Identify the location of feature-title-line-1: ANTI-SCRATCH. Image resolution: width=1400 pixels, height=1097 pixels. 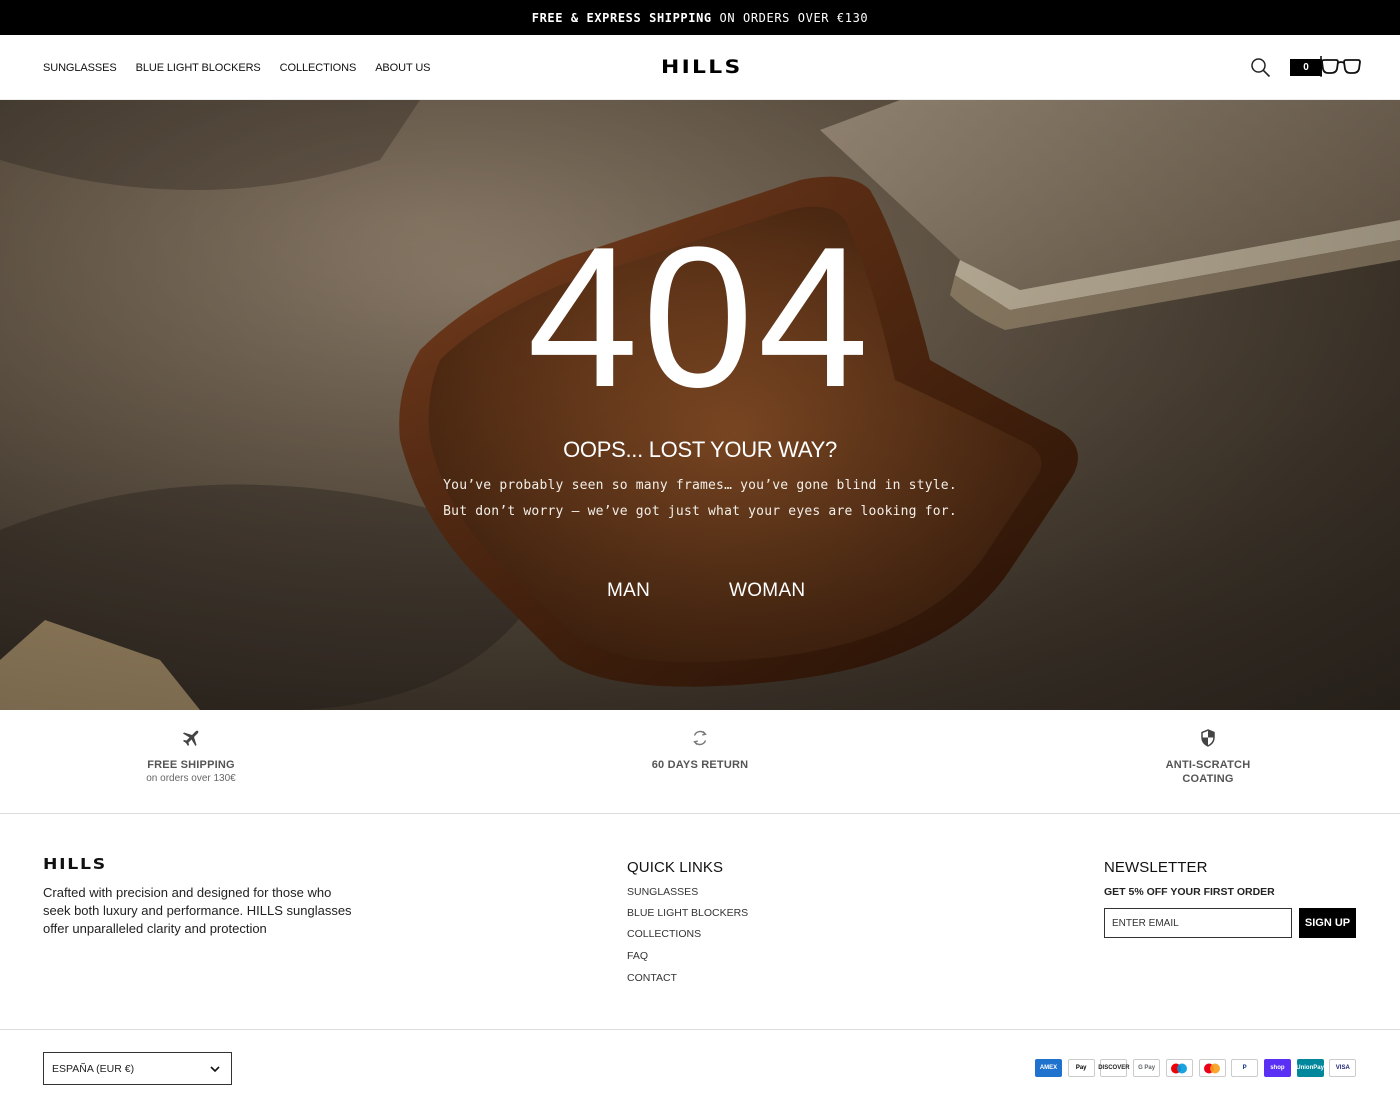
(1208, 765).